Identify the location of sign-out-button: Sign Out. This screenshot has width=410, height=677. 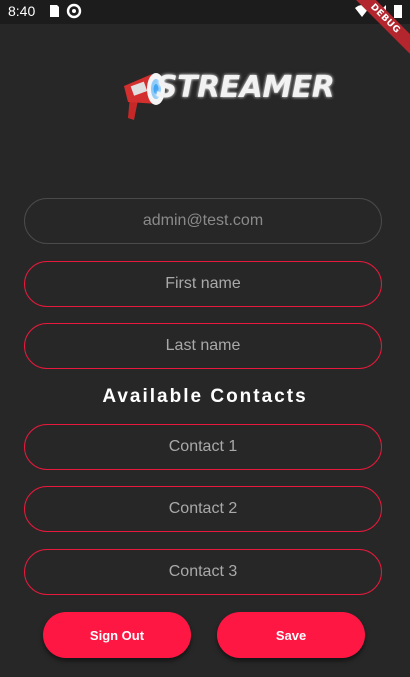
(117, 635).